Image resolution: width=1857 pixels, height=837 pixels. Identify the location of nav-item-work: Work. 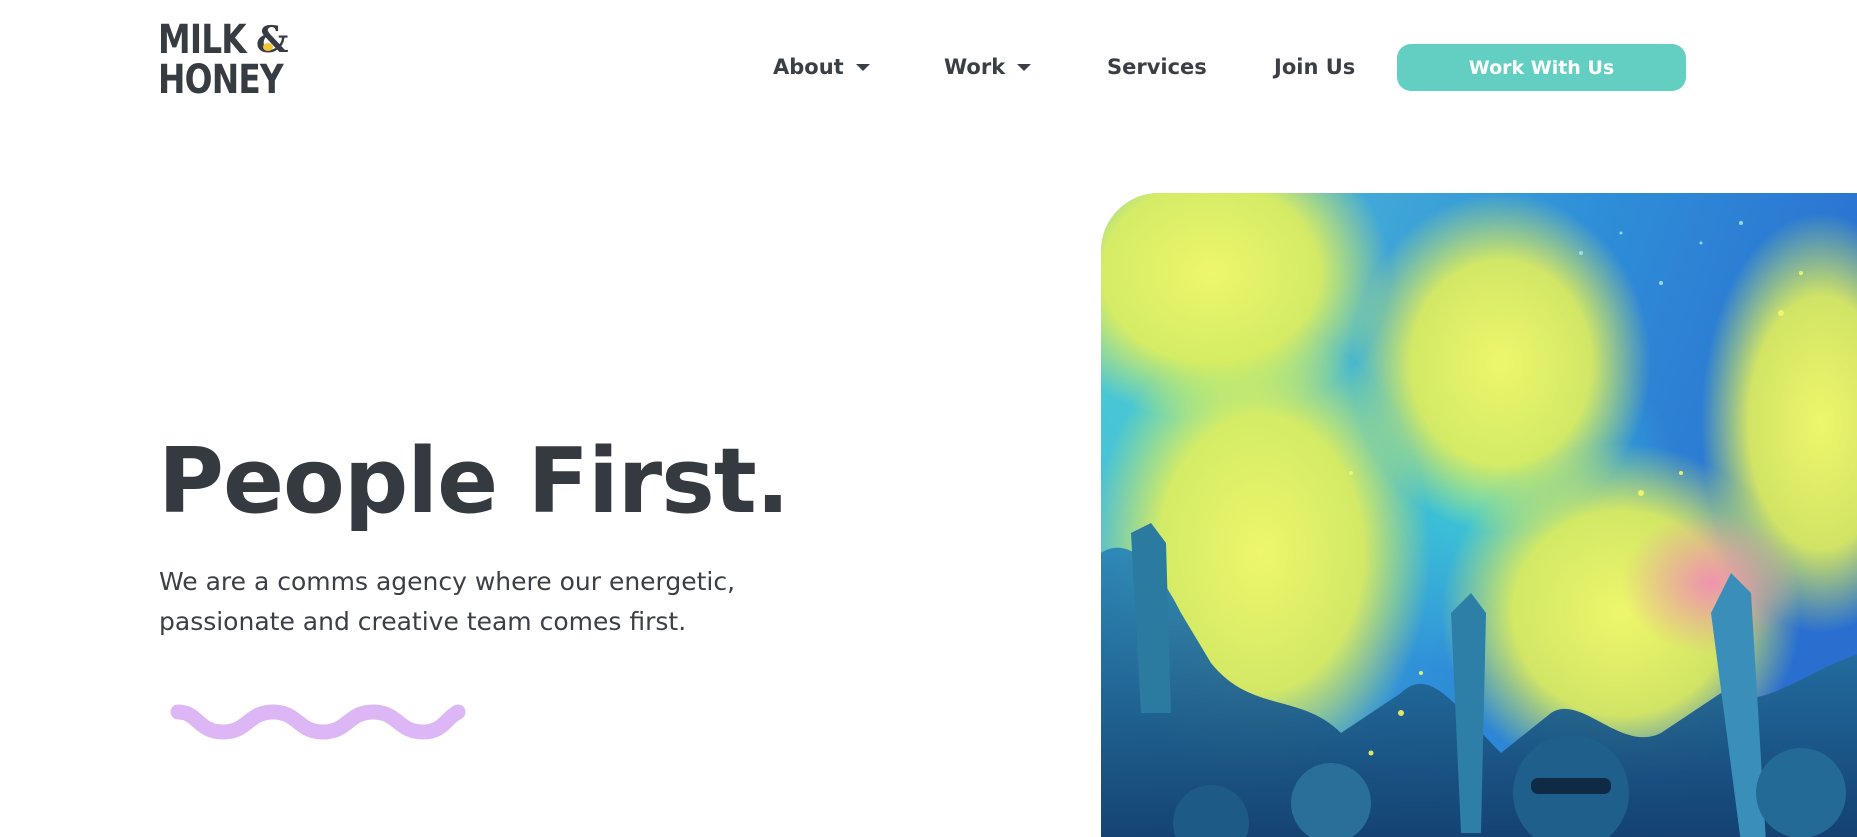
(988, 67).